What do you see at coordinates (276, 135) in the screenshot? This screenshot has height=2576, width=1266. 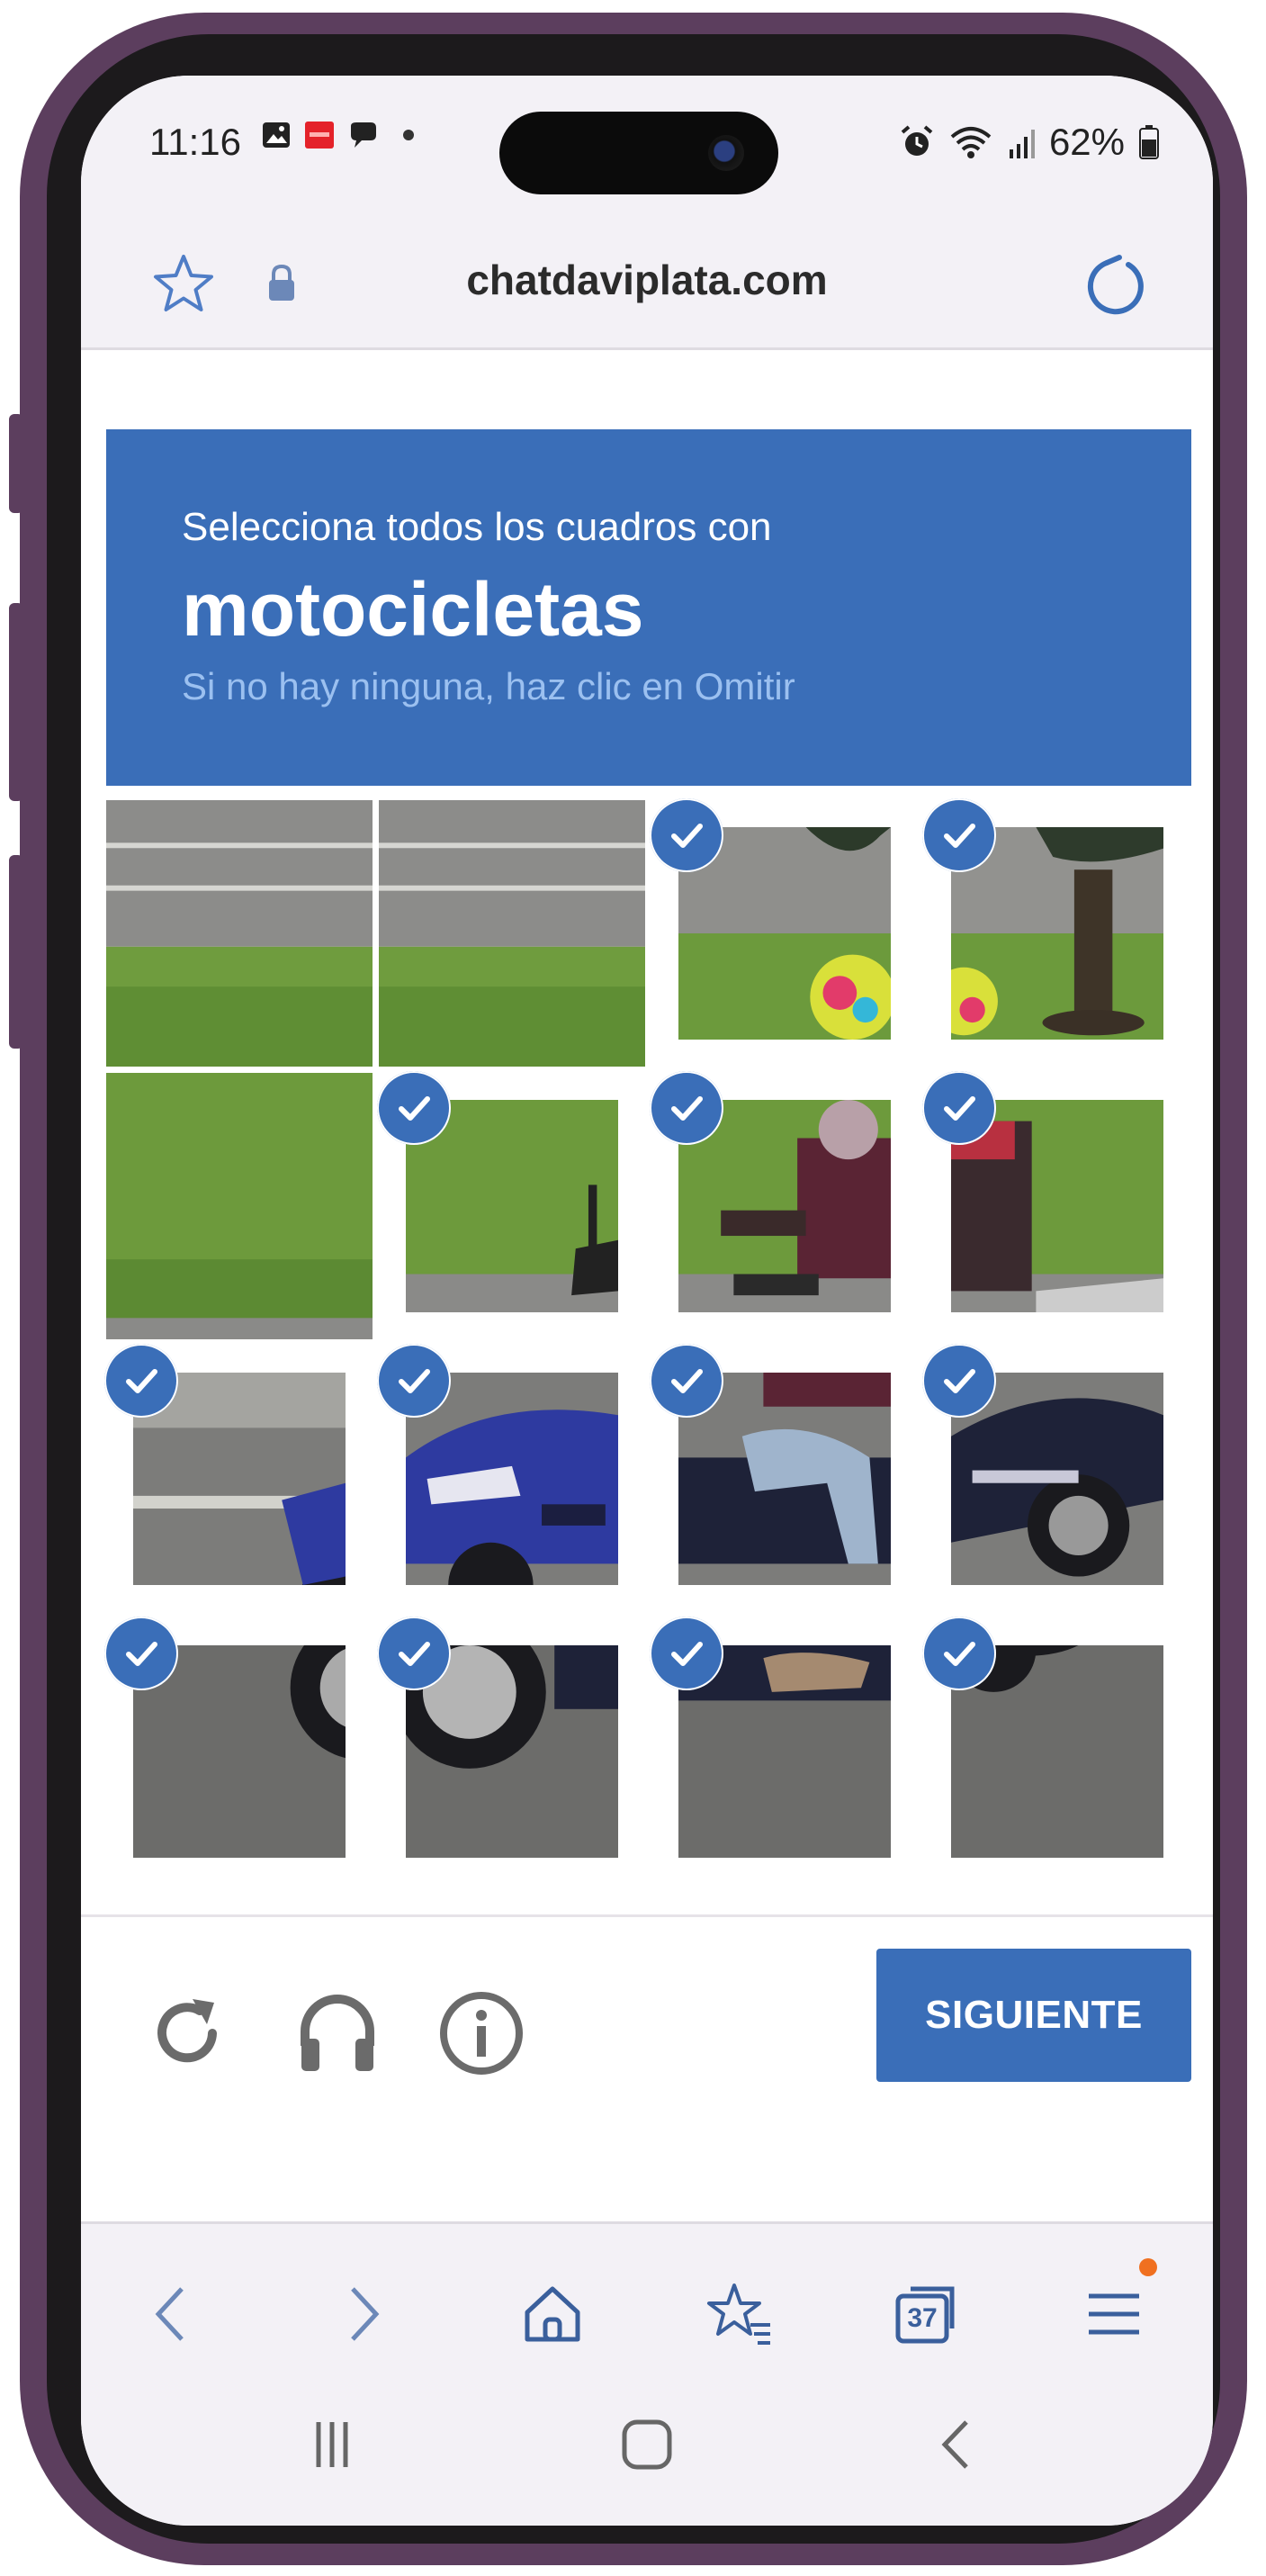 I see `image-icon` at bounding box center [276, 135].